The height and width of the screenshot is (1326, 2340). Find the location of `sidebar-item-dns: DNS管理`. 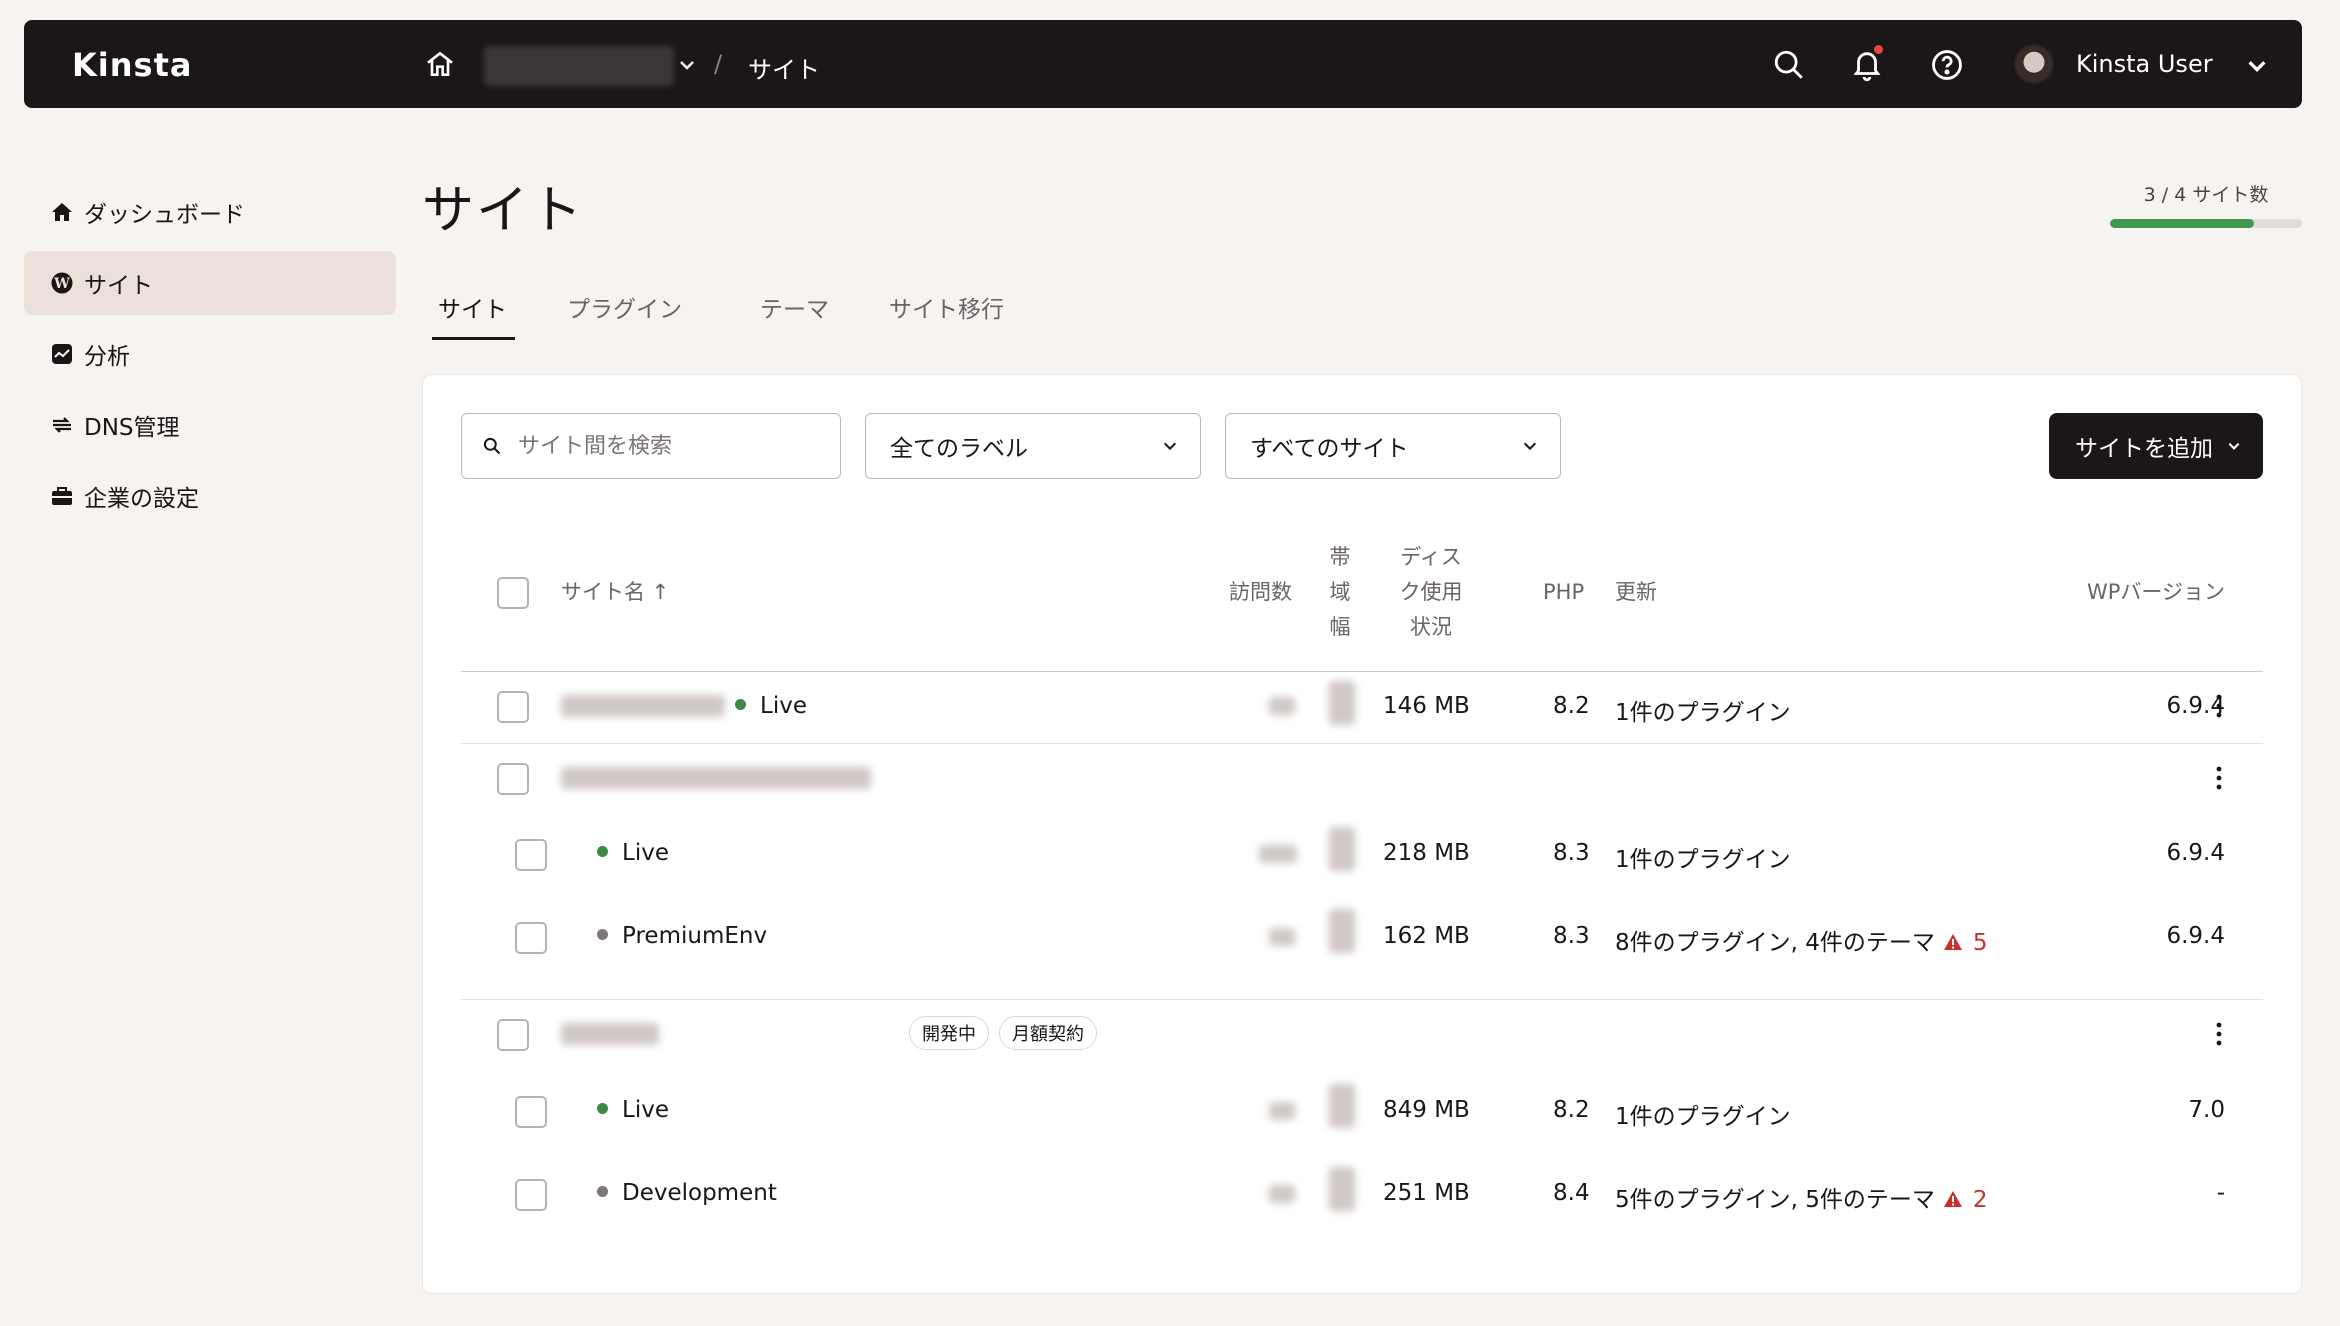

sidebar-item-dns: DNS管理 is located at coordinates (210, 425).